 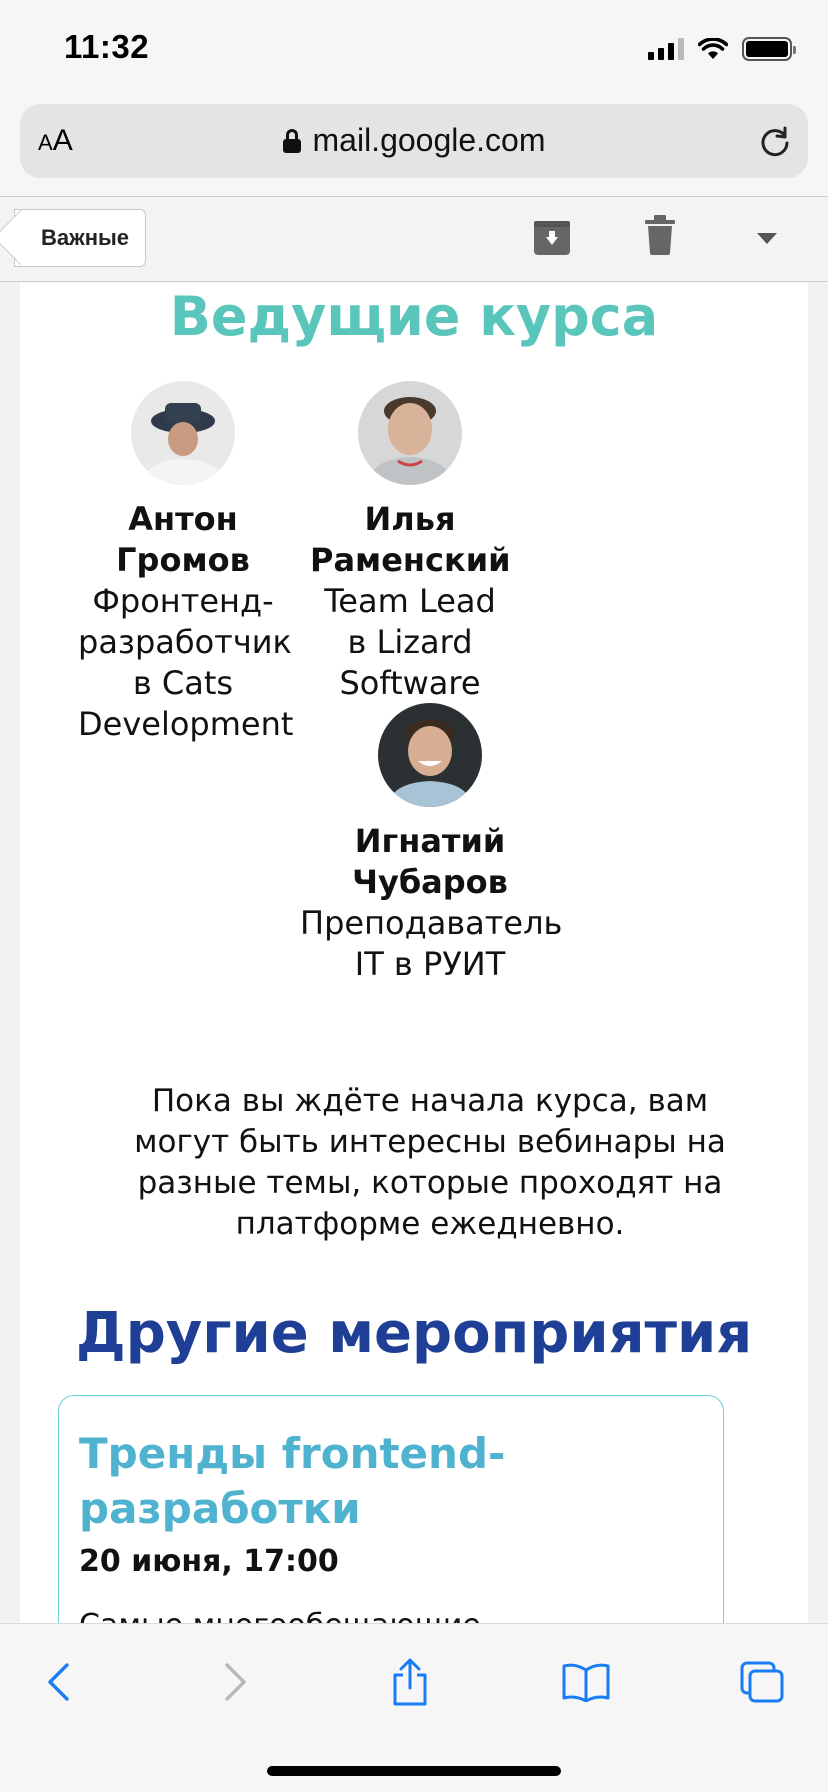 What do you see at coordinates (713, 48) in the screenshot?
I see `wifi-icon` at bounding box center [713, 48].